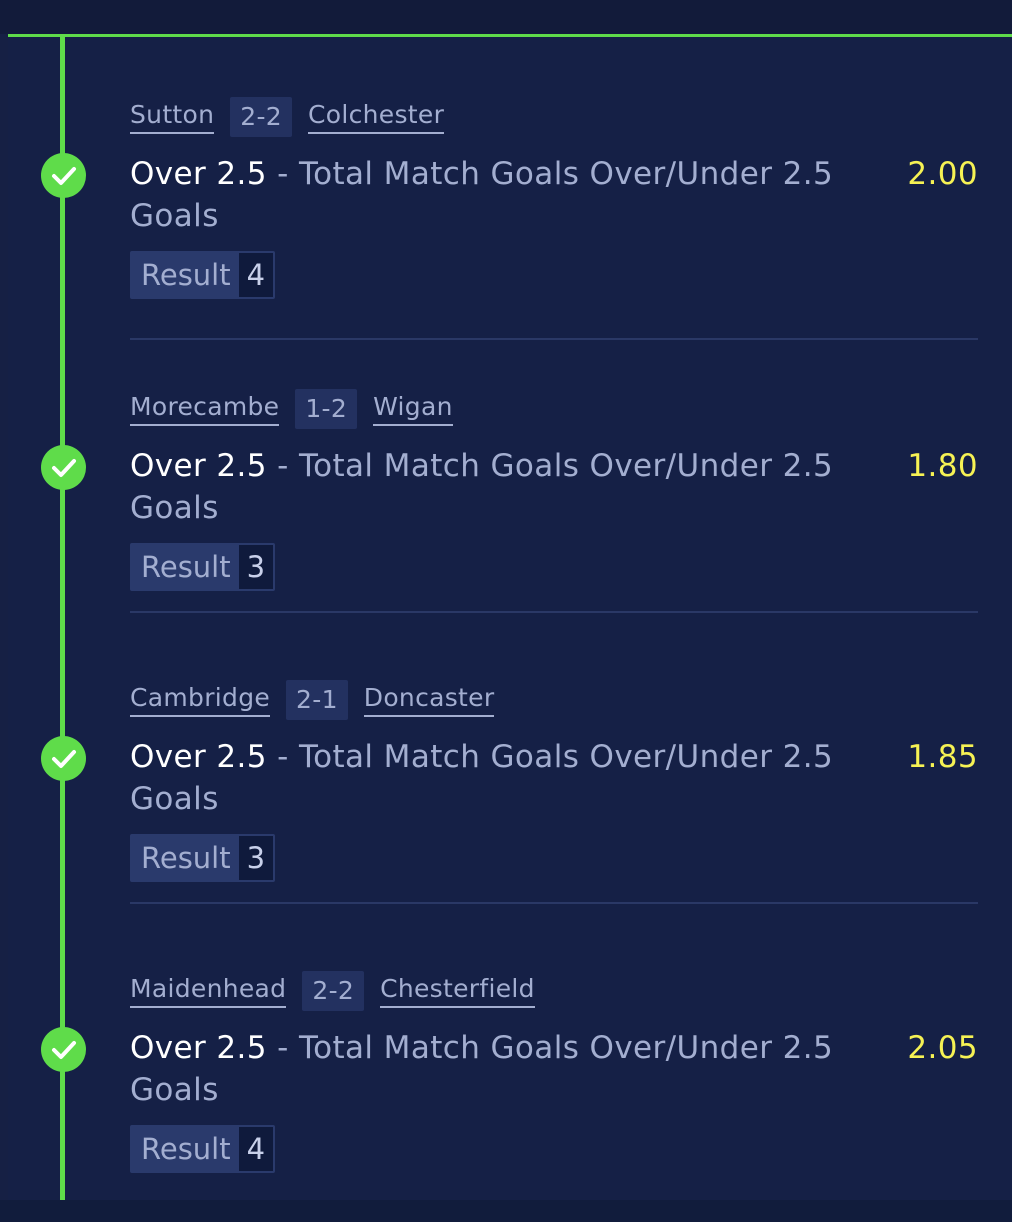 This screenshot has width=1012, height=1222. I want to click on home-team-link: Morecambe, so click(205, 409).